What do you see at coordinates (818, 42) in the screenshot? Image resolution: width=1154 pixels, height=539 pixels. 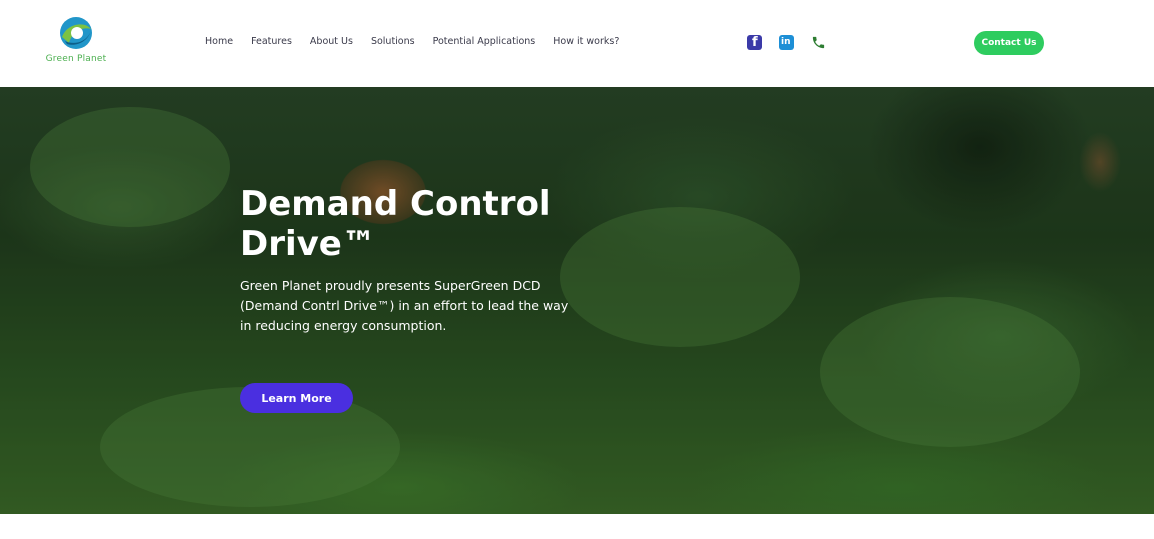 I see `phone-icon` at bounding box center [818, 42].